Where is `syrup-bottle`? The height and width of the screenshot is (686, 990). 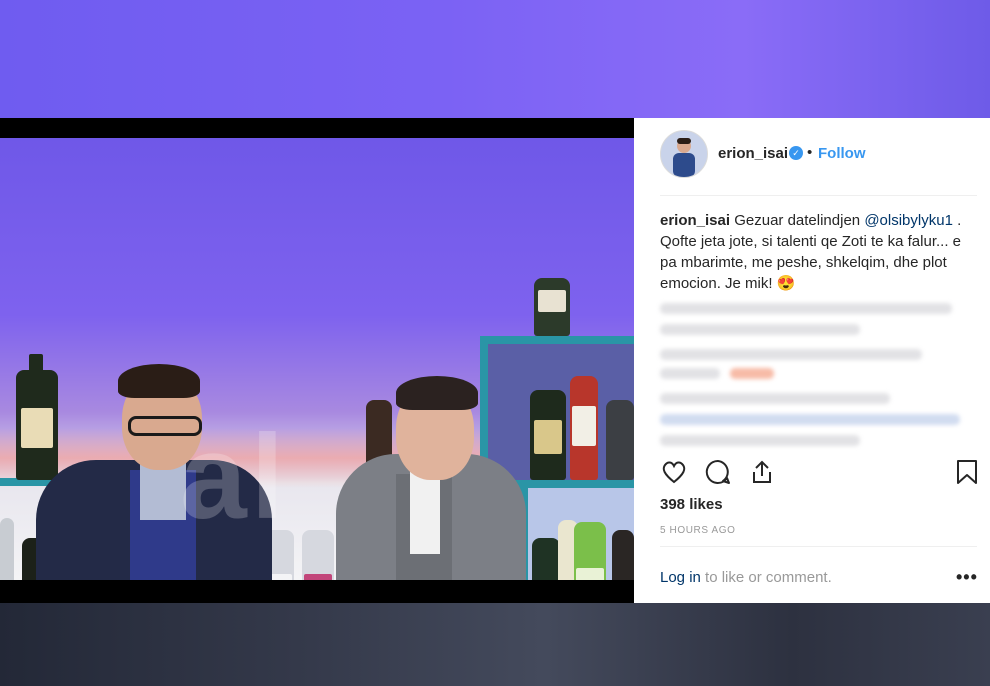
syrup-bottle is located at coordinates (318, 555).